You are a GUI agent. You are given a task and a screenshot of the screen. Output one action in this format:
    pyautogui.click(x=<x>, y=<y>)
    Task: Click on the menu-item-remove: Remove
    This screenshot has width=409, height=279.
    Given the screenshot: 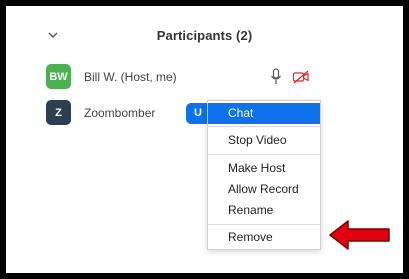 What is the action you would take?
    pyautogui.click(x=264, y=237)
    